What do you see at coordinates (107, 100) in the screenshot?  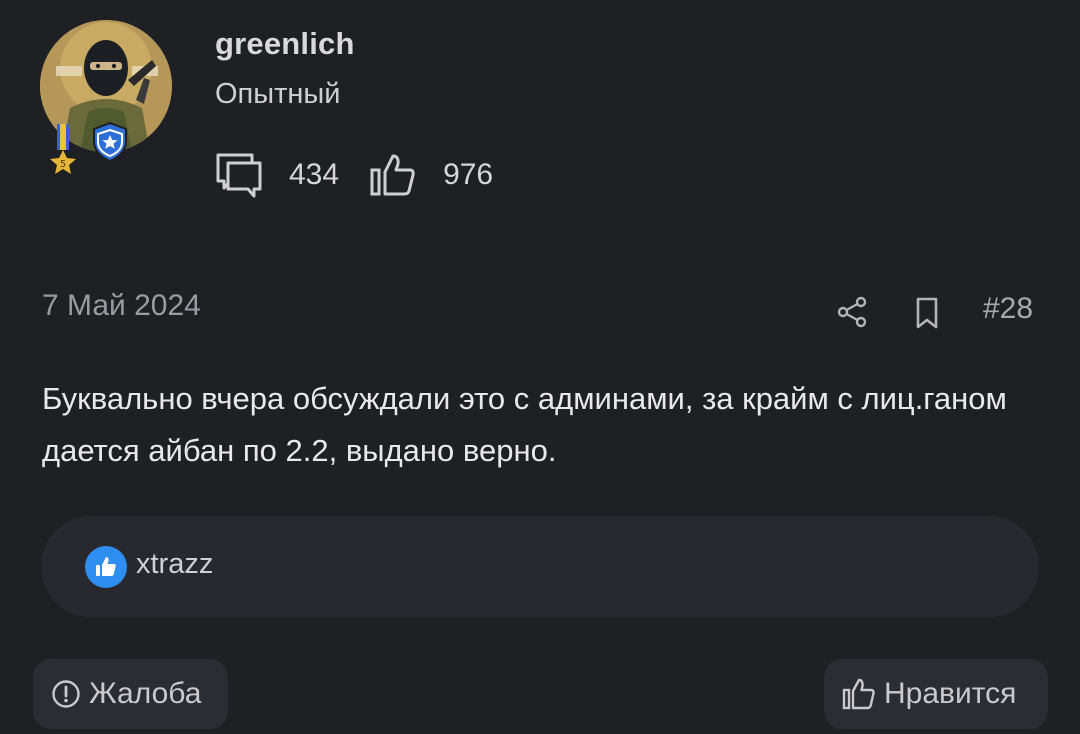 I see `author-avatar-block: 5` at bounding box center [107, 100].